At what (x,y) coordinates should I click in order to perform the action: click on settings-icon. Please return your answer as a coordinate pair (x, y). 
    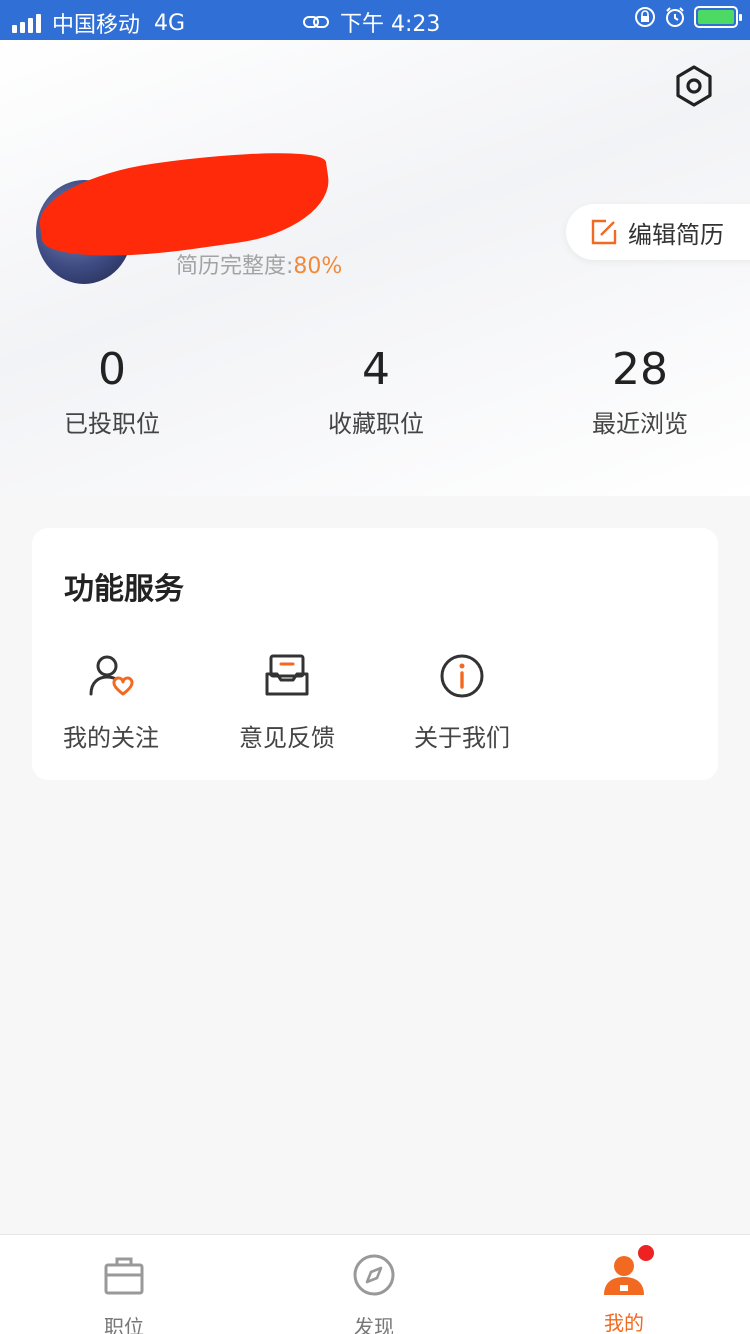
    Looking at the image, I should click on (694, 86).